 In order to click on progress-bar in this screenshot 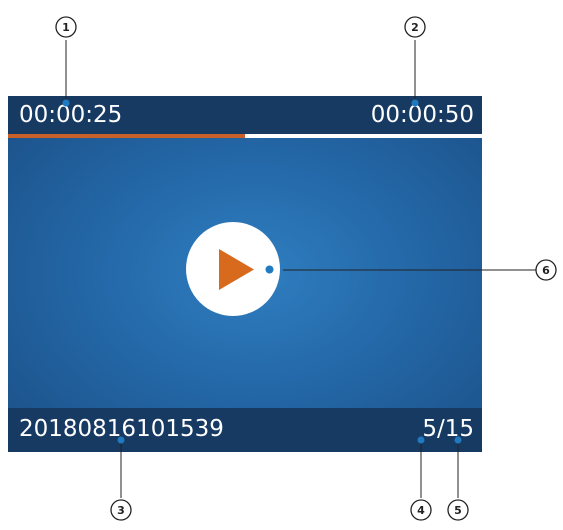, I will do `click(245, 136)`.